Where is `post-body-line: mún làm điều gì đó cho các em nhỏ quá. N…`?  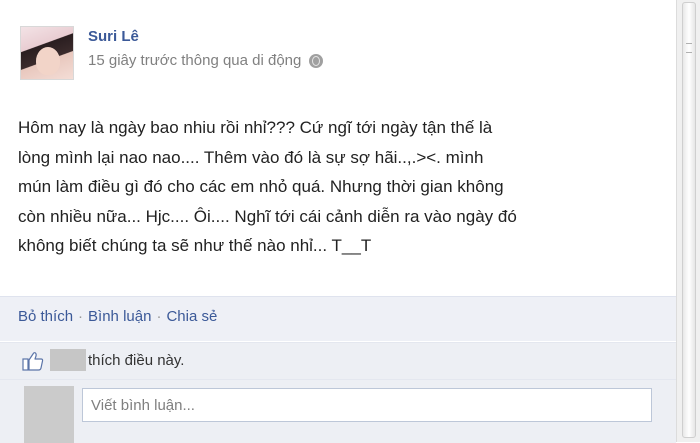
post-body-line: mún làm điều gì đó cho các em nhỏ quá. N… is located at coordinates (261, 187).